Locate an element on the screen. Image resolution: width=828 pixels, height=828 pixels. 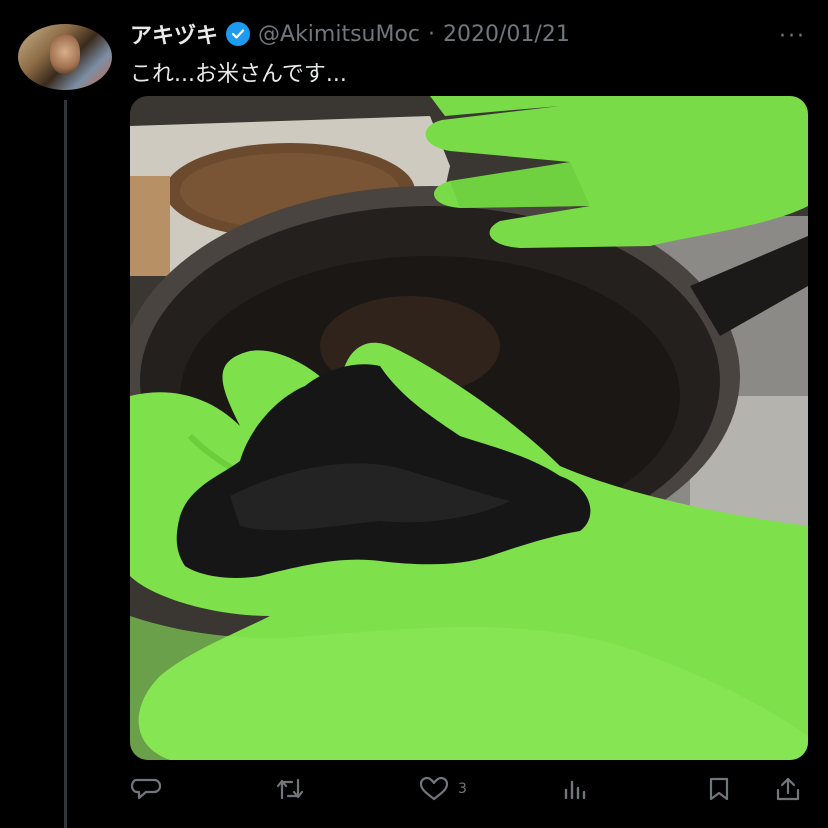
avatar-face is located at coordinates (65, 54).